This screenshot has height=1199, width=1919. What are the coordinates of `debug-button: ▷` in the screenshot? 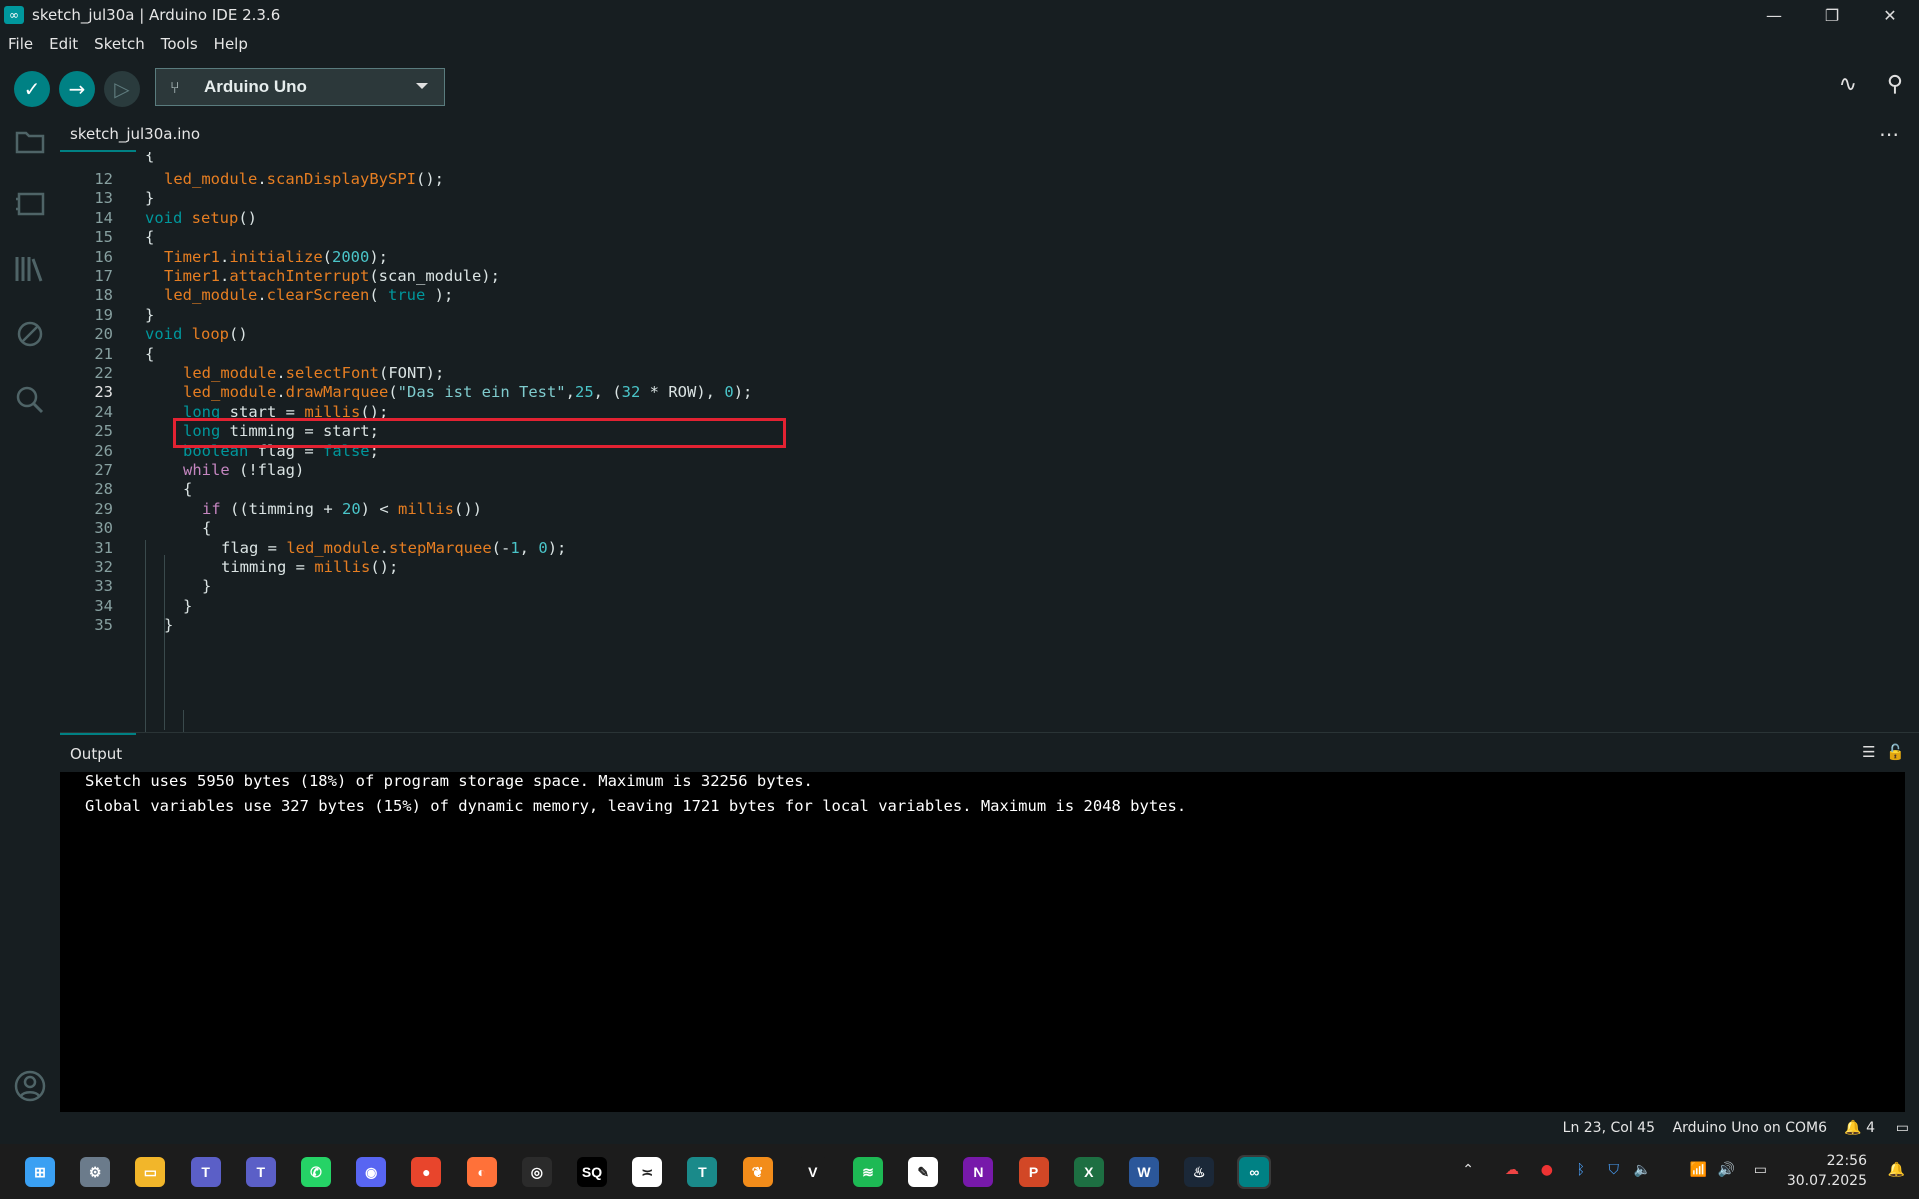 It's located at (122, 89).